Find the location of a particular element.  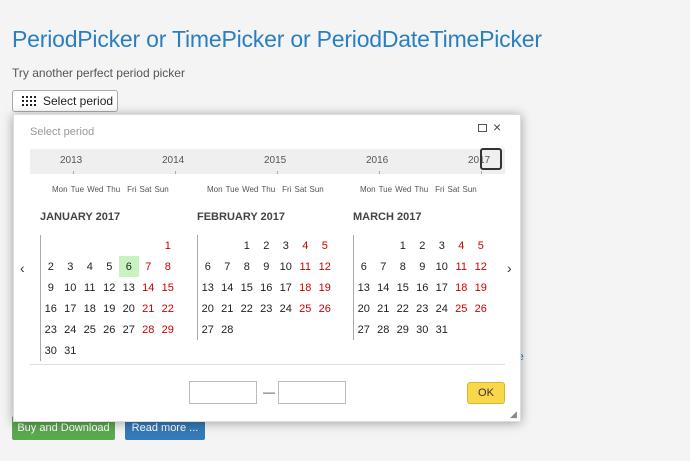

select-period-button: Select period is located at coordinates (65, 101).